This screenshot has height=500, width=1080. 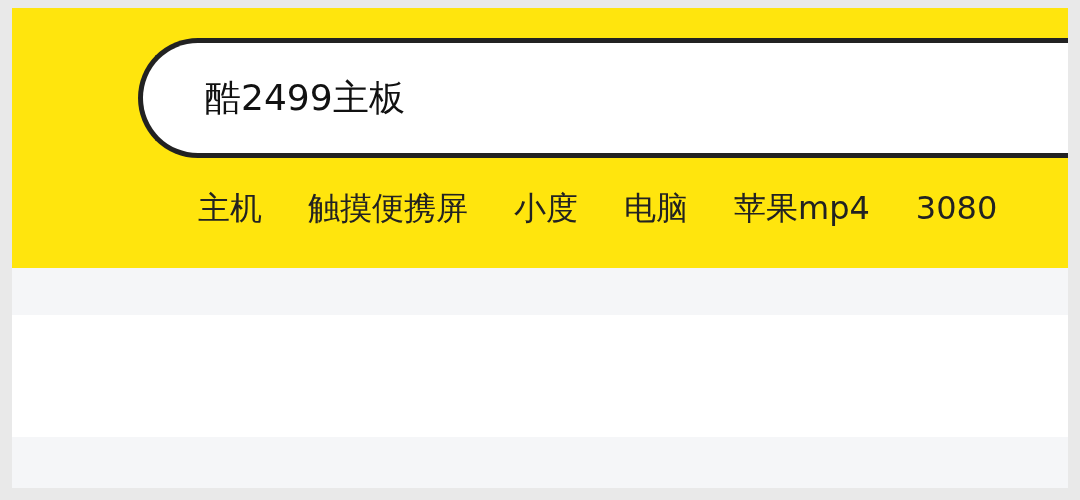 I want to click on suggestion-link: 触摸便携屏, so click(x=388, y=208).